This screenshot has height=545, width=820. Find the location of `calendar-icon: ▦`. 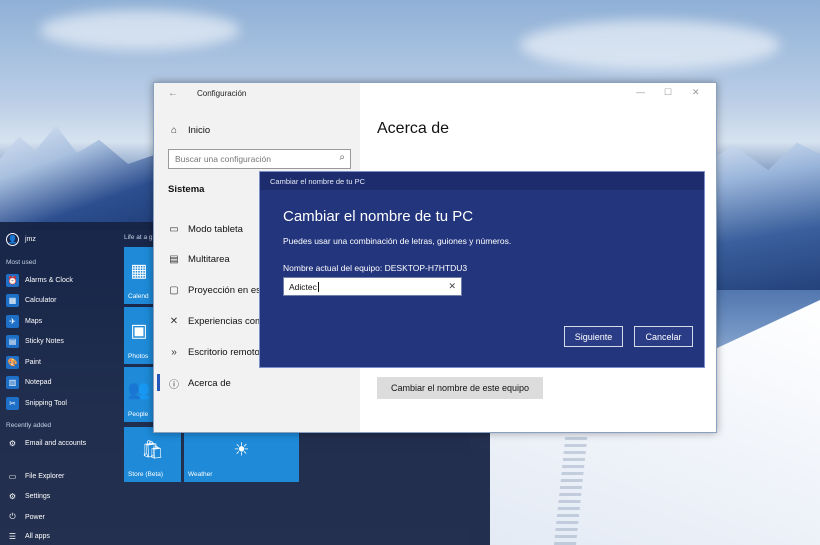

calendar-icon: ▦ is located at coordinates (139, 270).